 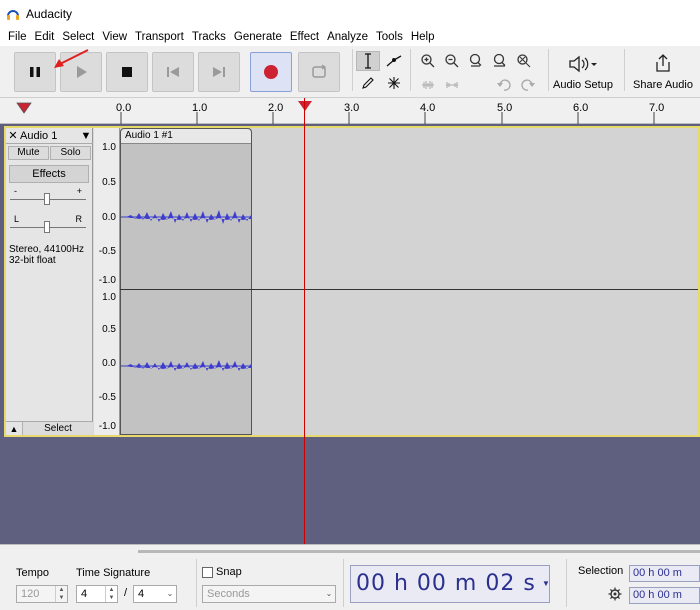 I want to click on gear-icon, so click(x=615, y=594).